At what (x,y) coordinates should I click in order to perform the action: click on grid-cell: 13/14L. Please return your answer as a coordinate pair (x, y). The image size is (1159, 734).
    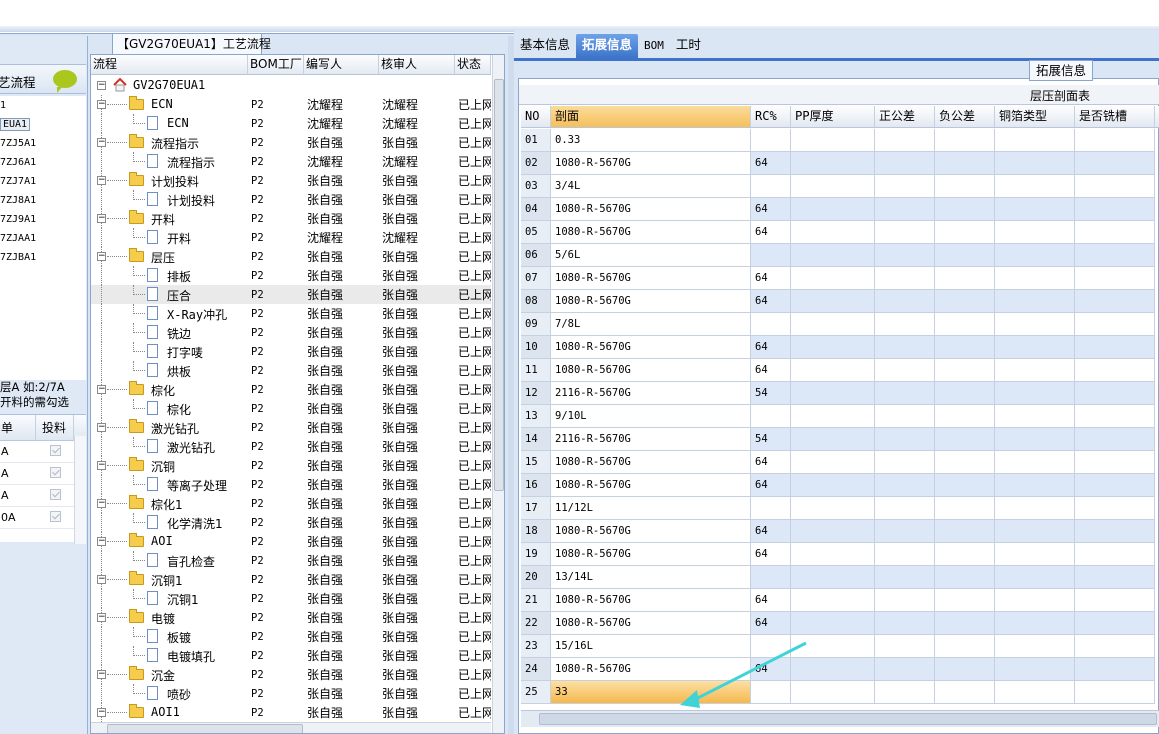
    Looking at the image, I should click on (651, 577).